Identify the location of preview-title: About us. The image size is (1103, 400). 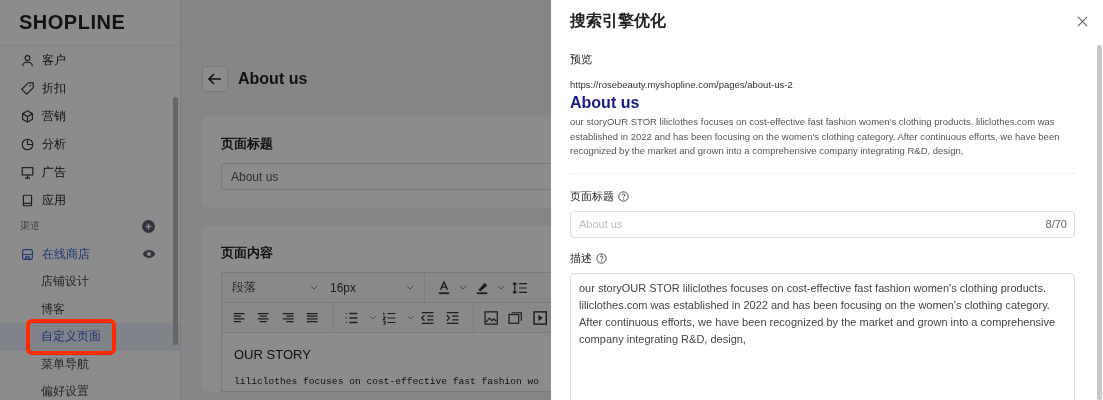
(605, 103).